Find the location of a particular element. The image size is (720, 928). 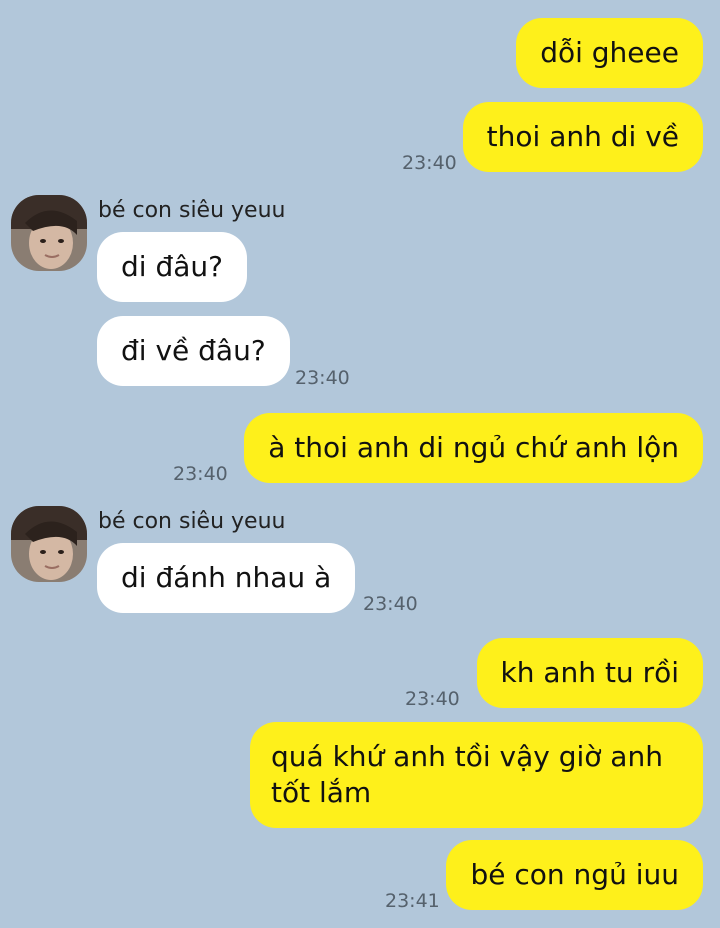

message-bubble-outgoing: dỗi gheee is located at coordinates (609, 53).